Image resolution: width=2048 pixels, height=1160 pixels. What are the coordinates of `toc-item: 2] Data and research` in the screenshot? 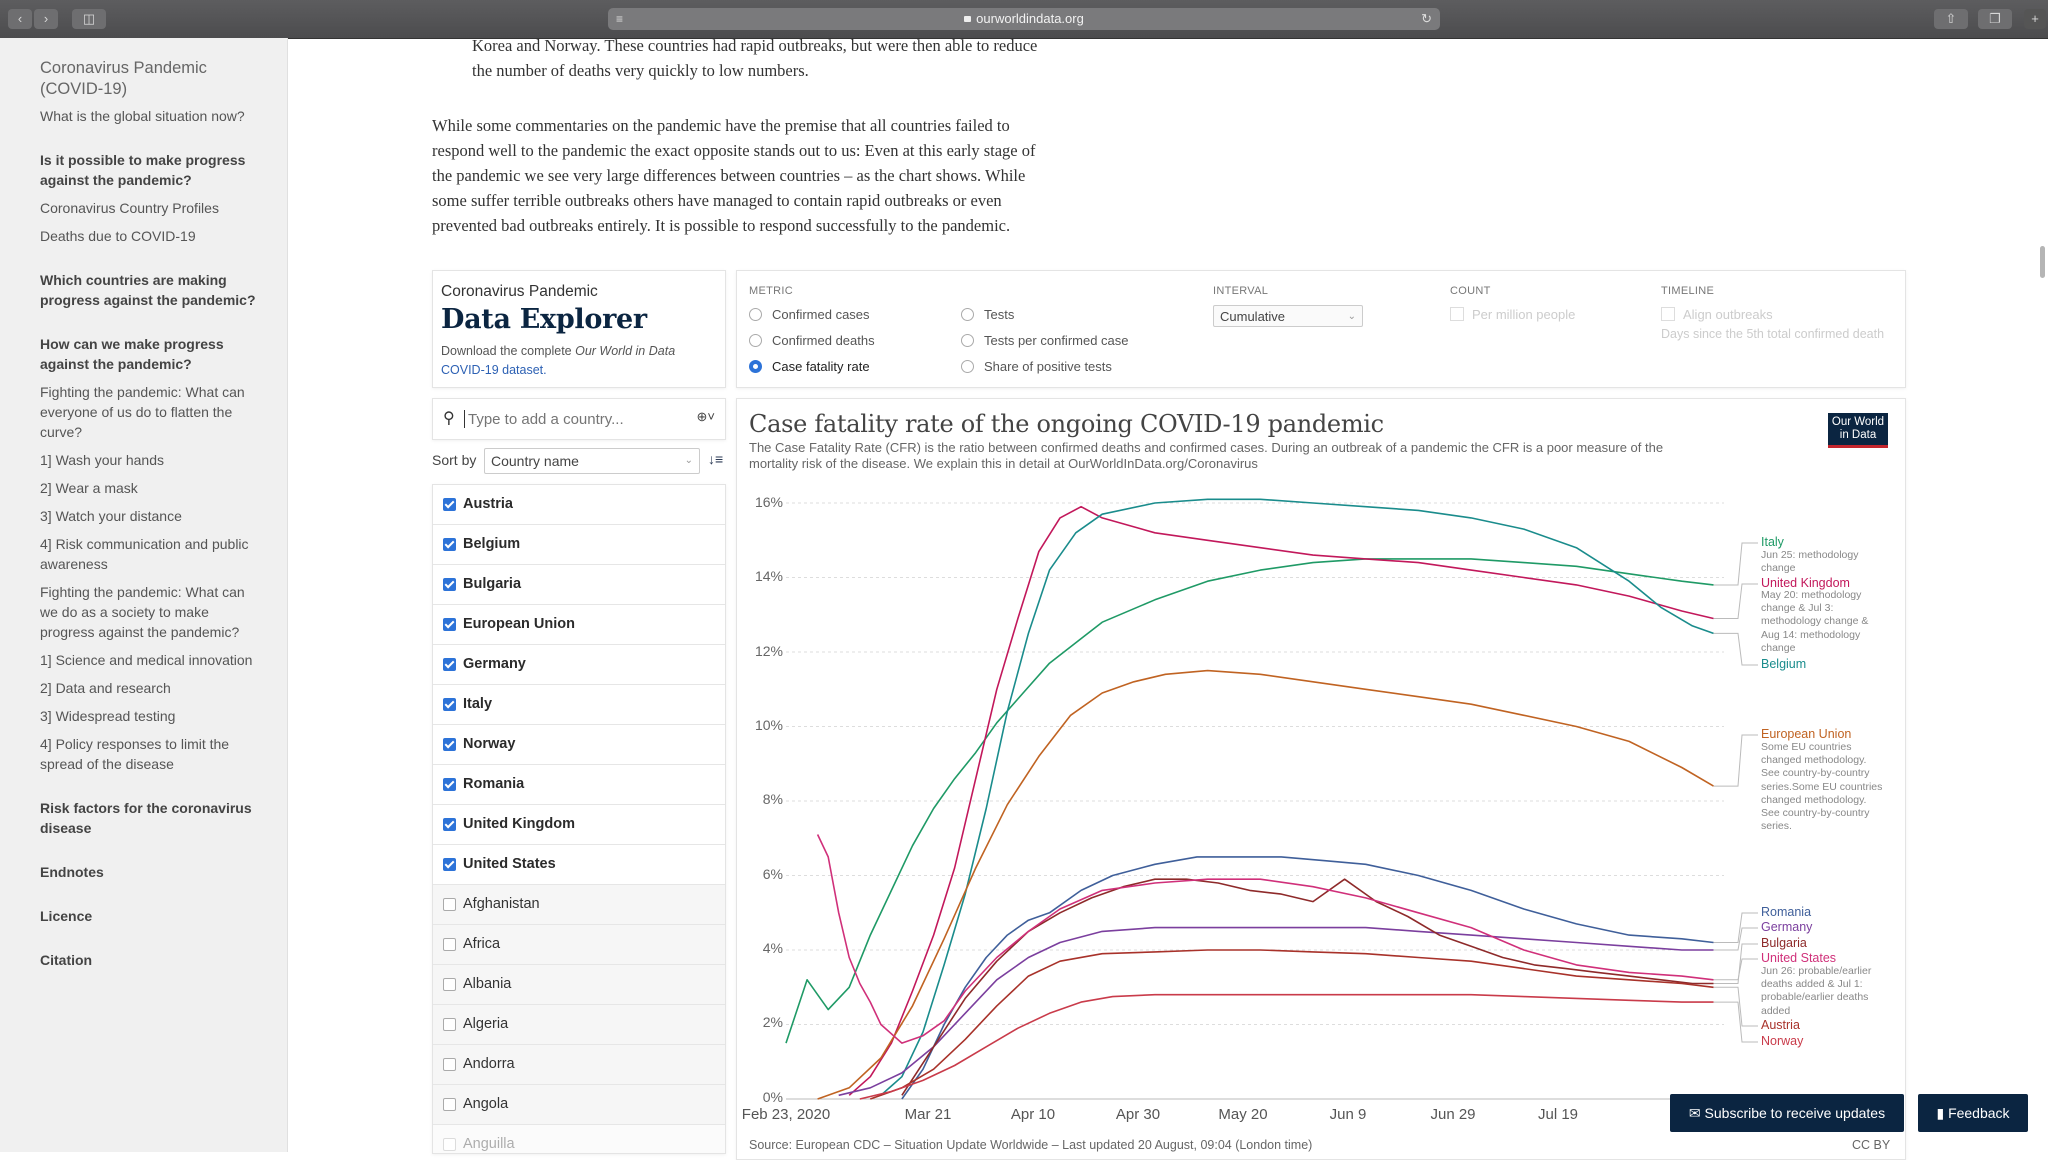 It's located at (152, 688).